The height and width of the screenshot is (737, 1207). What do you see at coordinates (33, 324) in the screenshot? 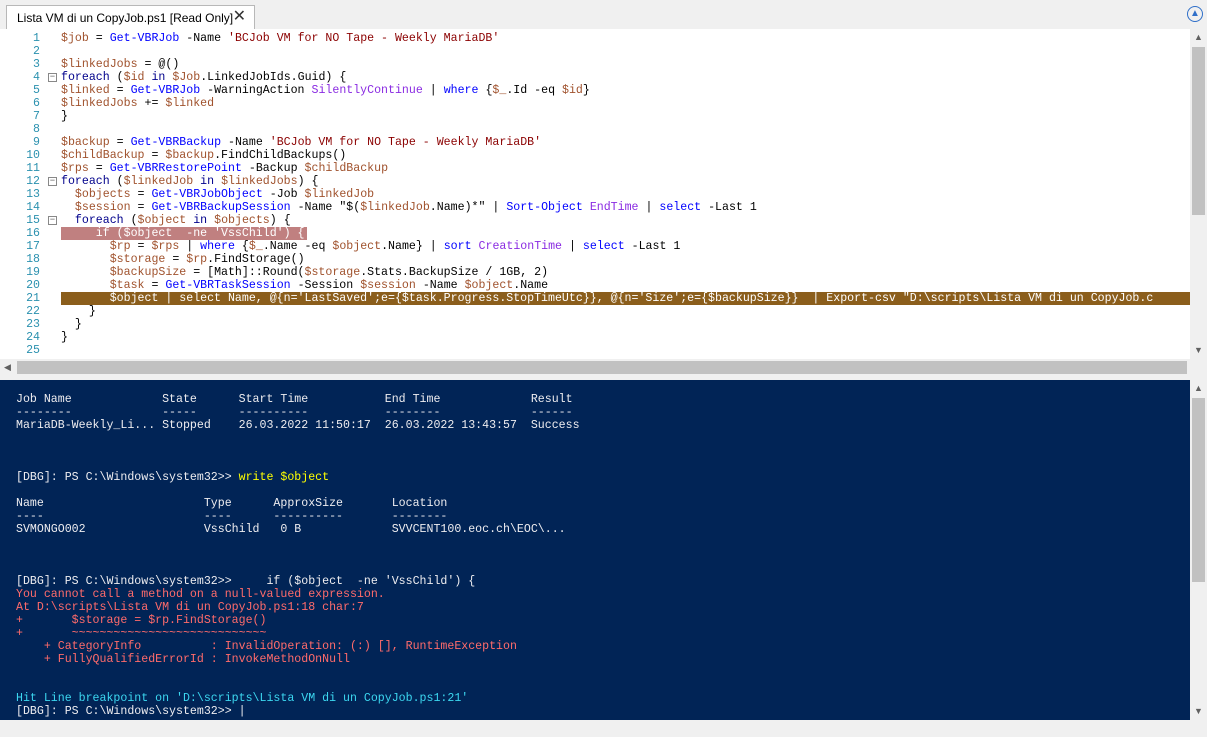
I see `line-number: 23` at bounding box center [33, 324].